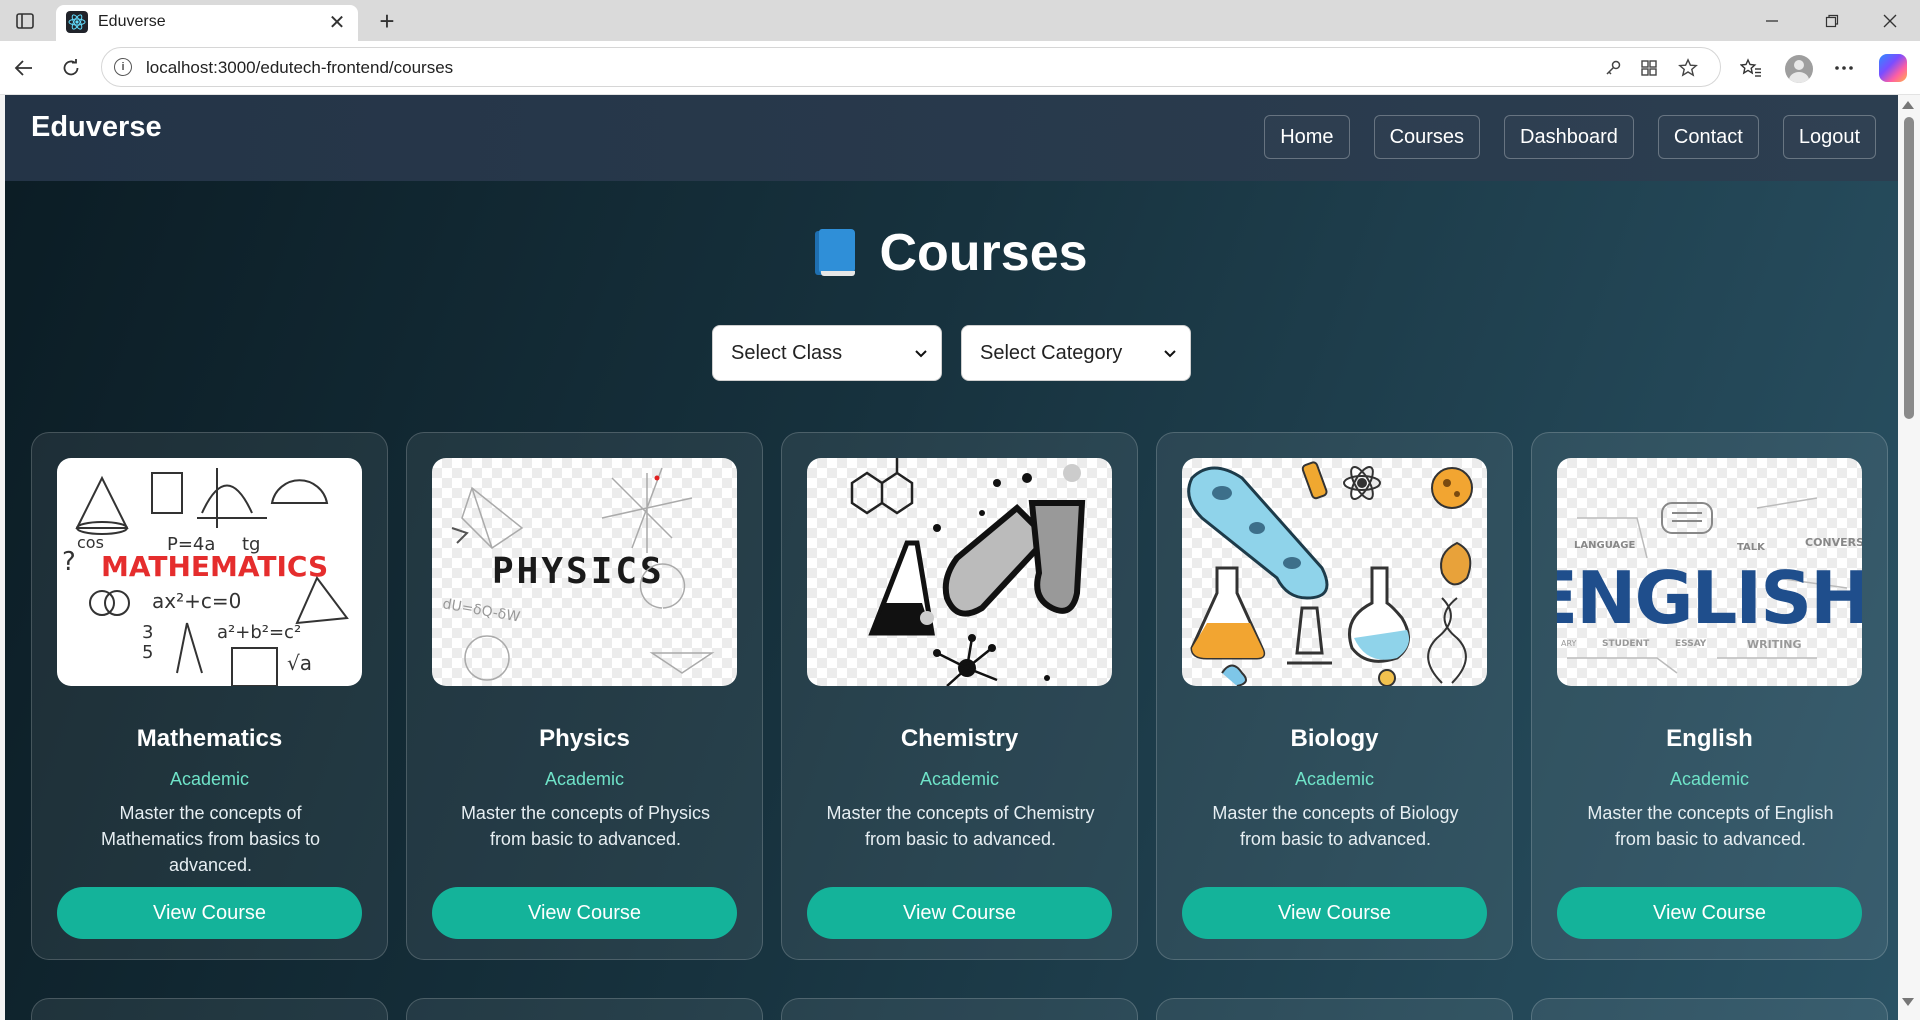  I want to click on react-favicon-icon, so click(77, 22).